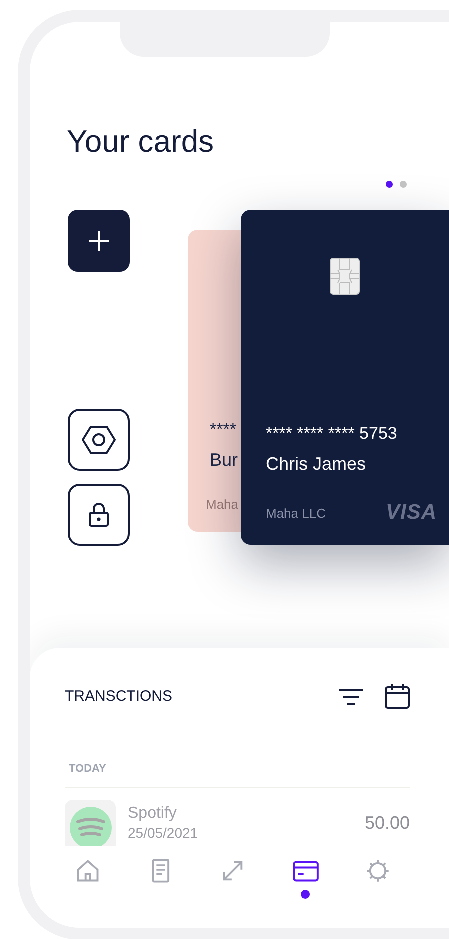 The width and height of the screenshot is (449, 939). I want to click on lock-icon, so click(99, 515).